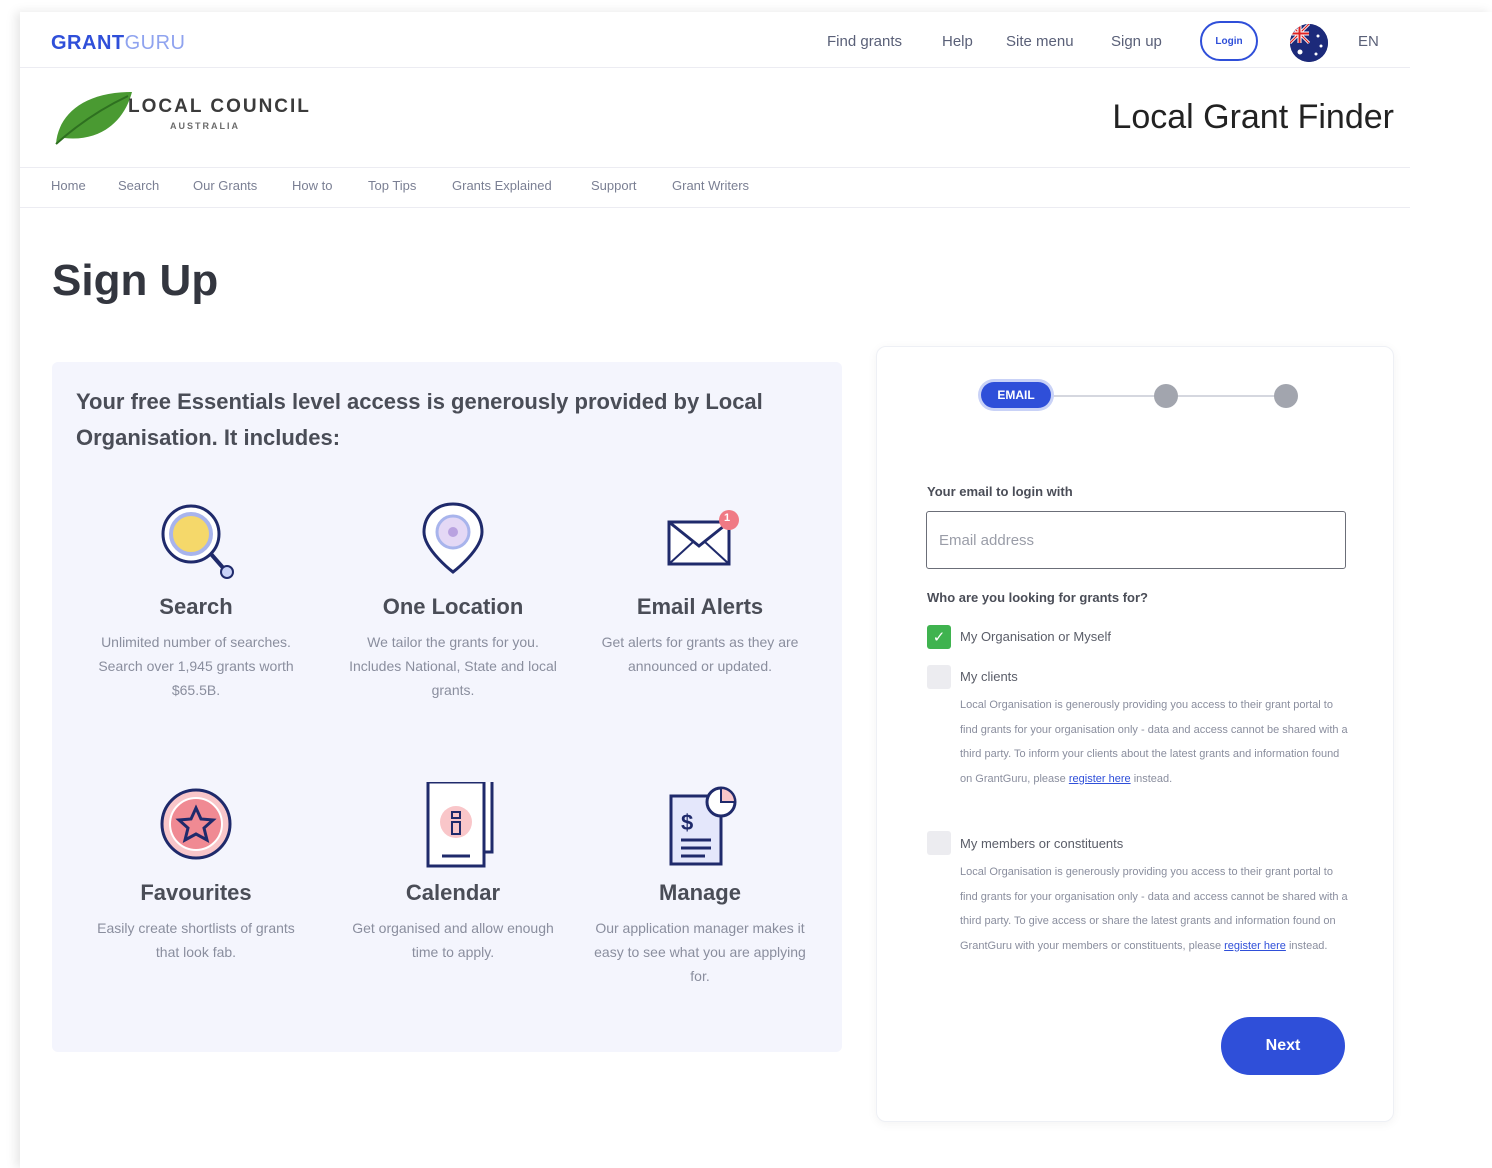  Describe the element at coordinates (957, 41) in the screenshot. I see `nav-help: Help` at that location.